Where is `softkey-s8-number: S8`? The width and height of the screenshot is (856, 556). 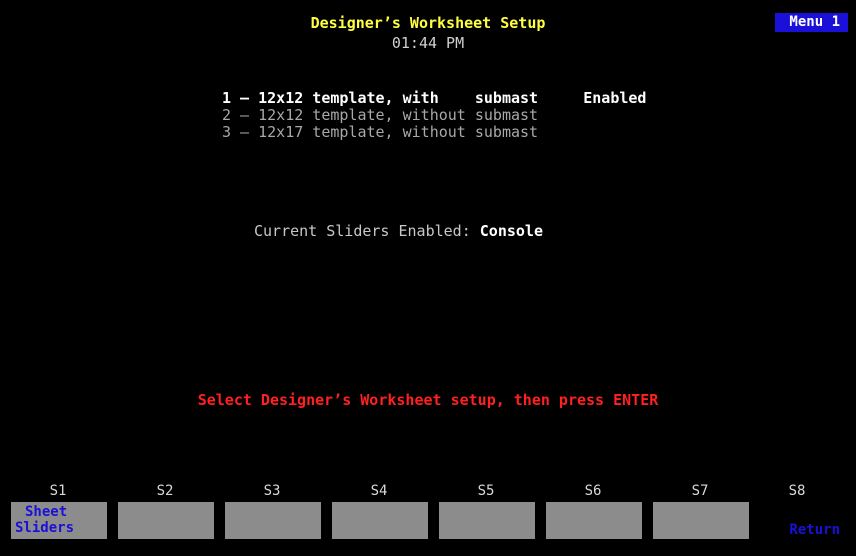
softkey-s8-number: S8 is located at coordinates (797, 491).